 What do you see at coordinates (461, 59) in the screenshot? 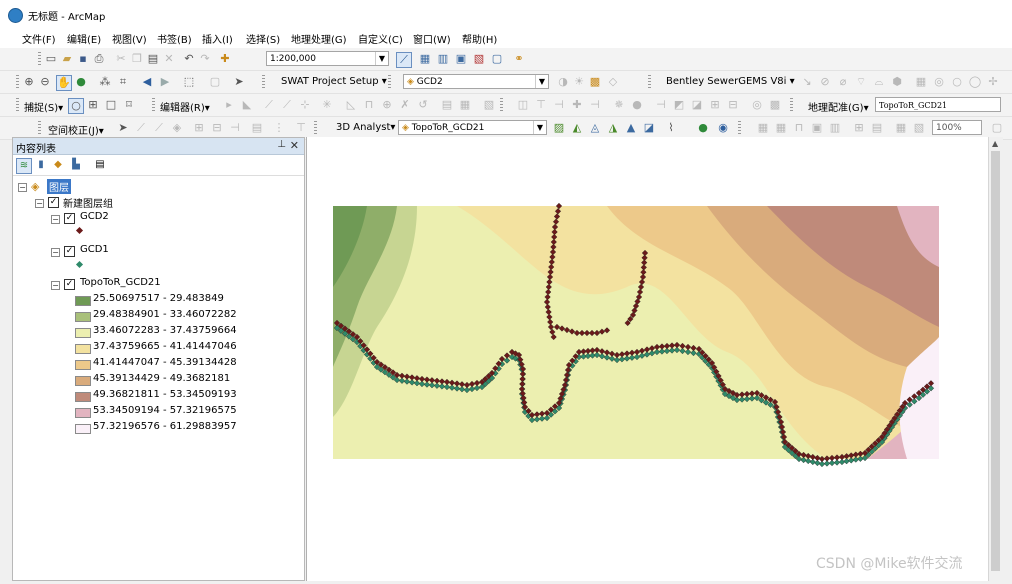
I see `search-window-icon: ▣` at bounding box center [461, 59].